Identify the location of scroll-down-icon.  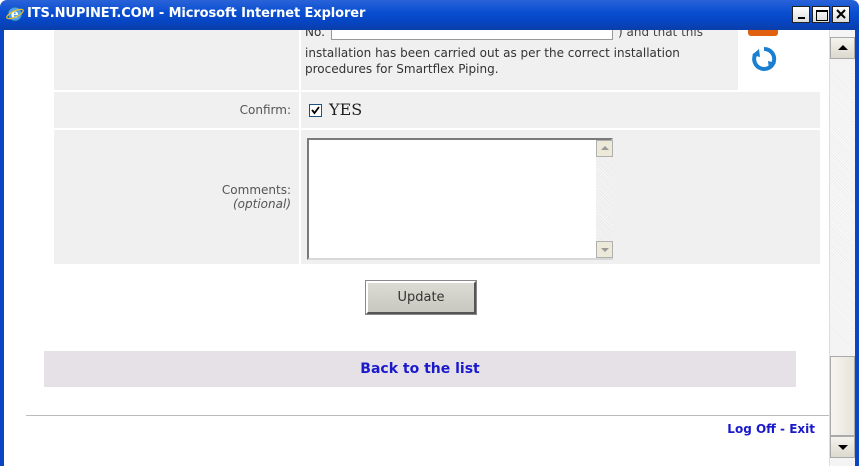
(842, 447).